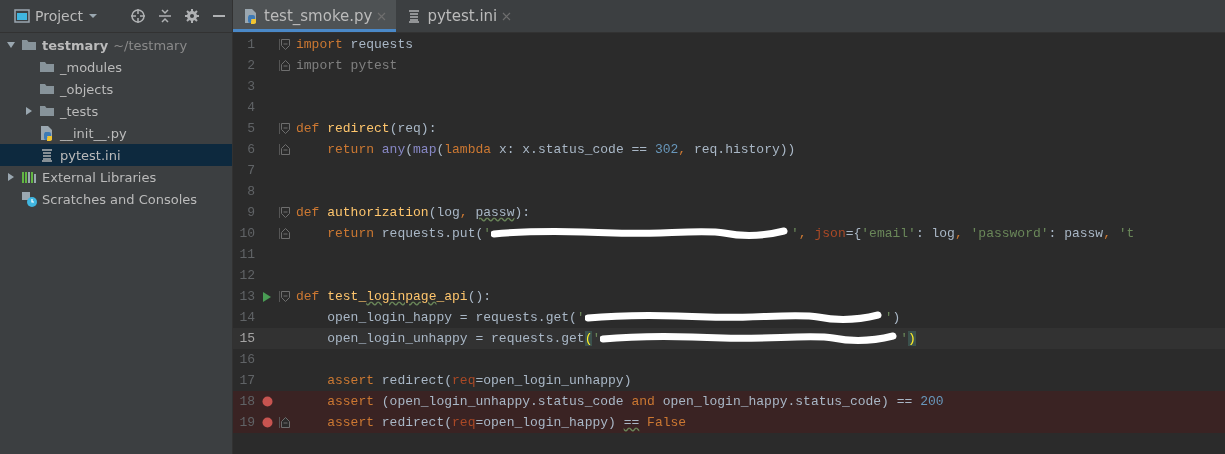 The width and height of the screenshot is (1225, 454). What do you see at coordinates (346, 65) in the screenshot?
I see `code-line: import pytest` at bounding box center [346, 65].